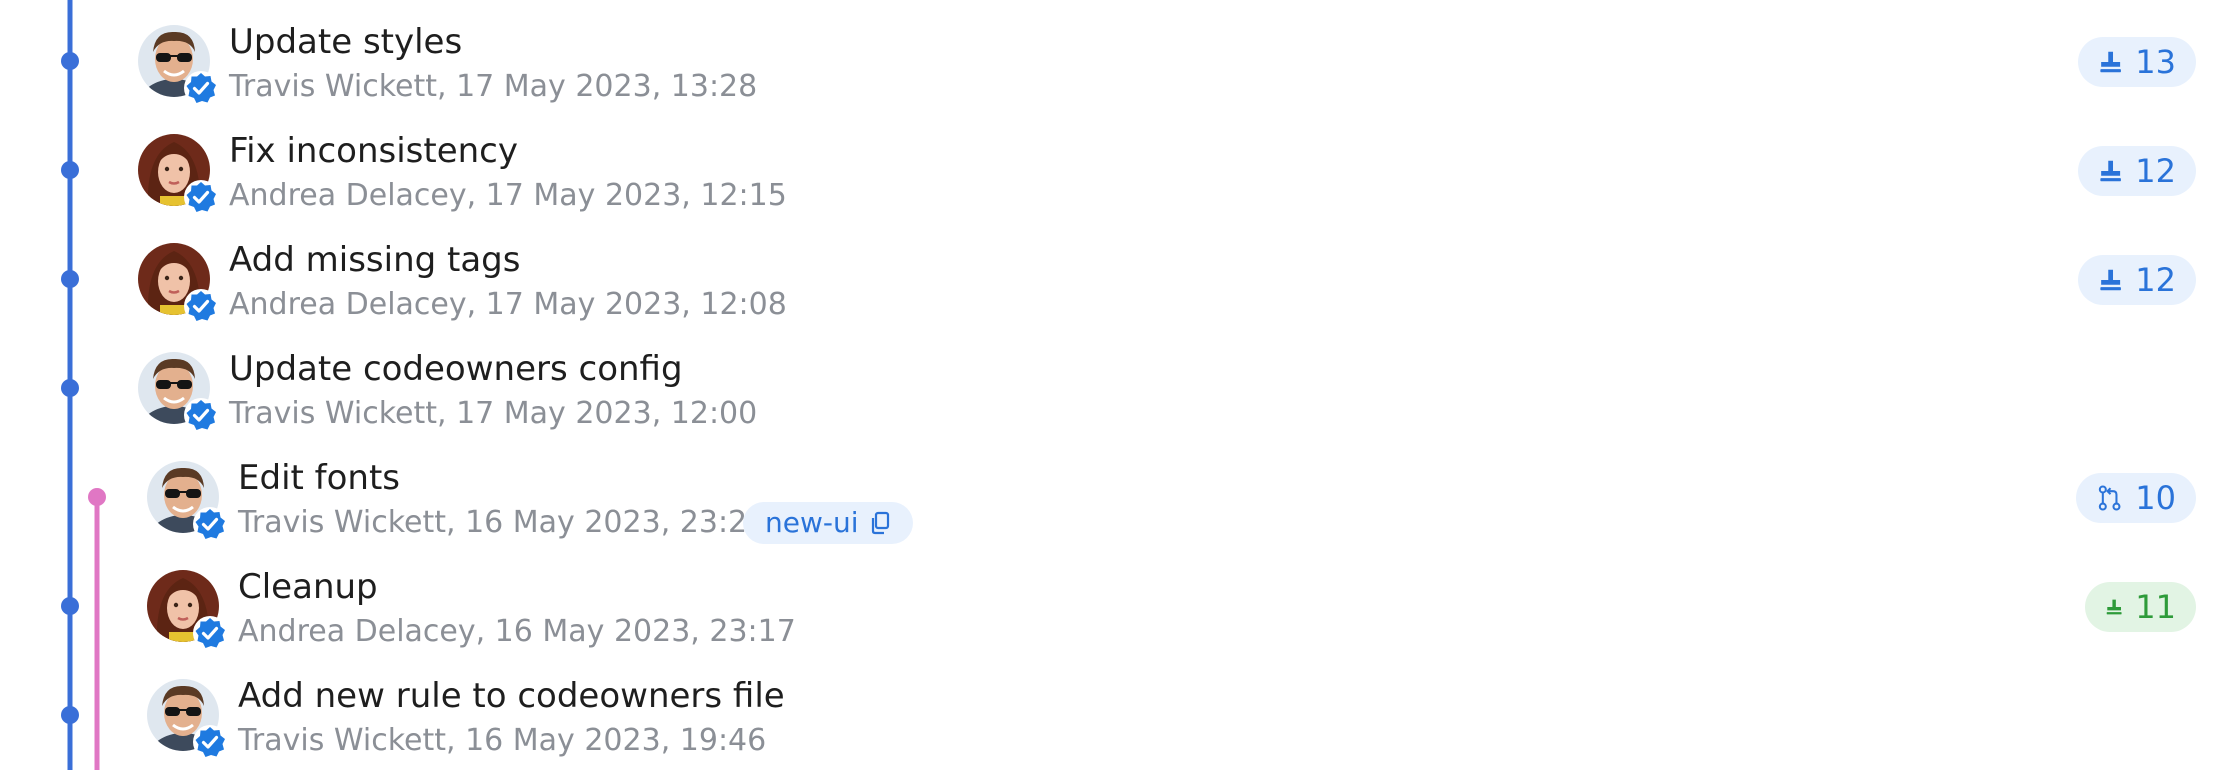  Describe the element at coordinates (308, 587) in the screenshot. I see `commit-title: Cleanup` at that location.